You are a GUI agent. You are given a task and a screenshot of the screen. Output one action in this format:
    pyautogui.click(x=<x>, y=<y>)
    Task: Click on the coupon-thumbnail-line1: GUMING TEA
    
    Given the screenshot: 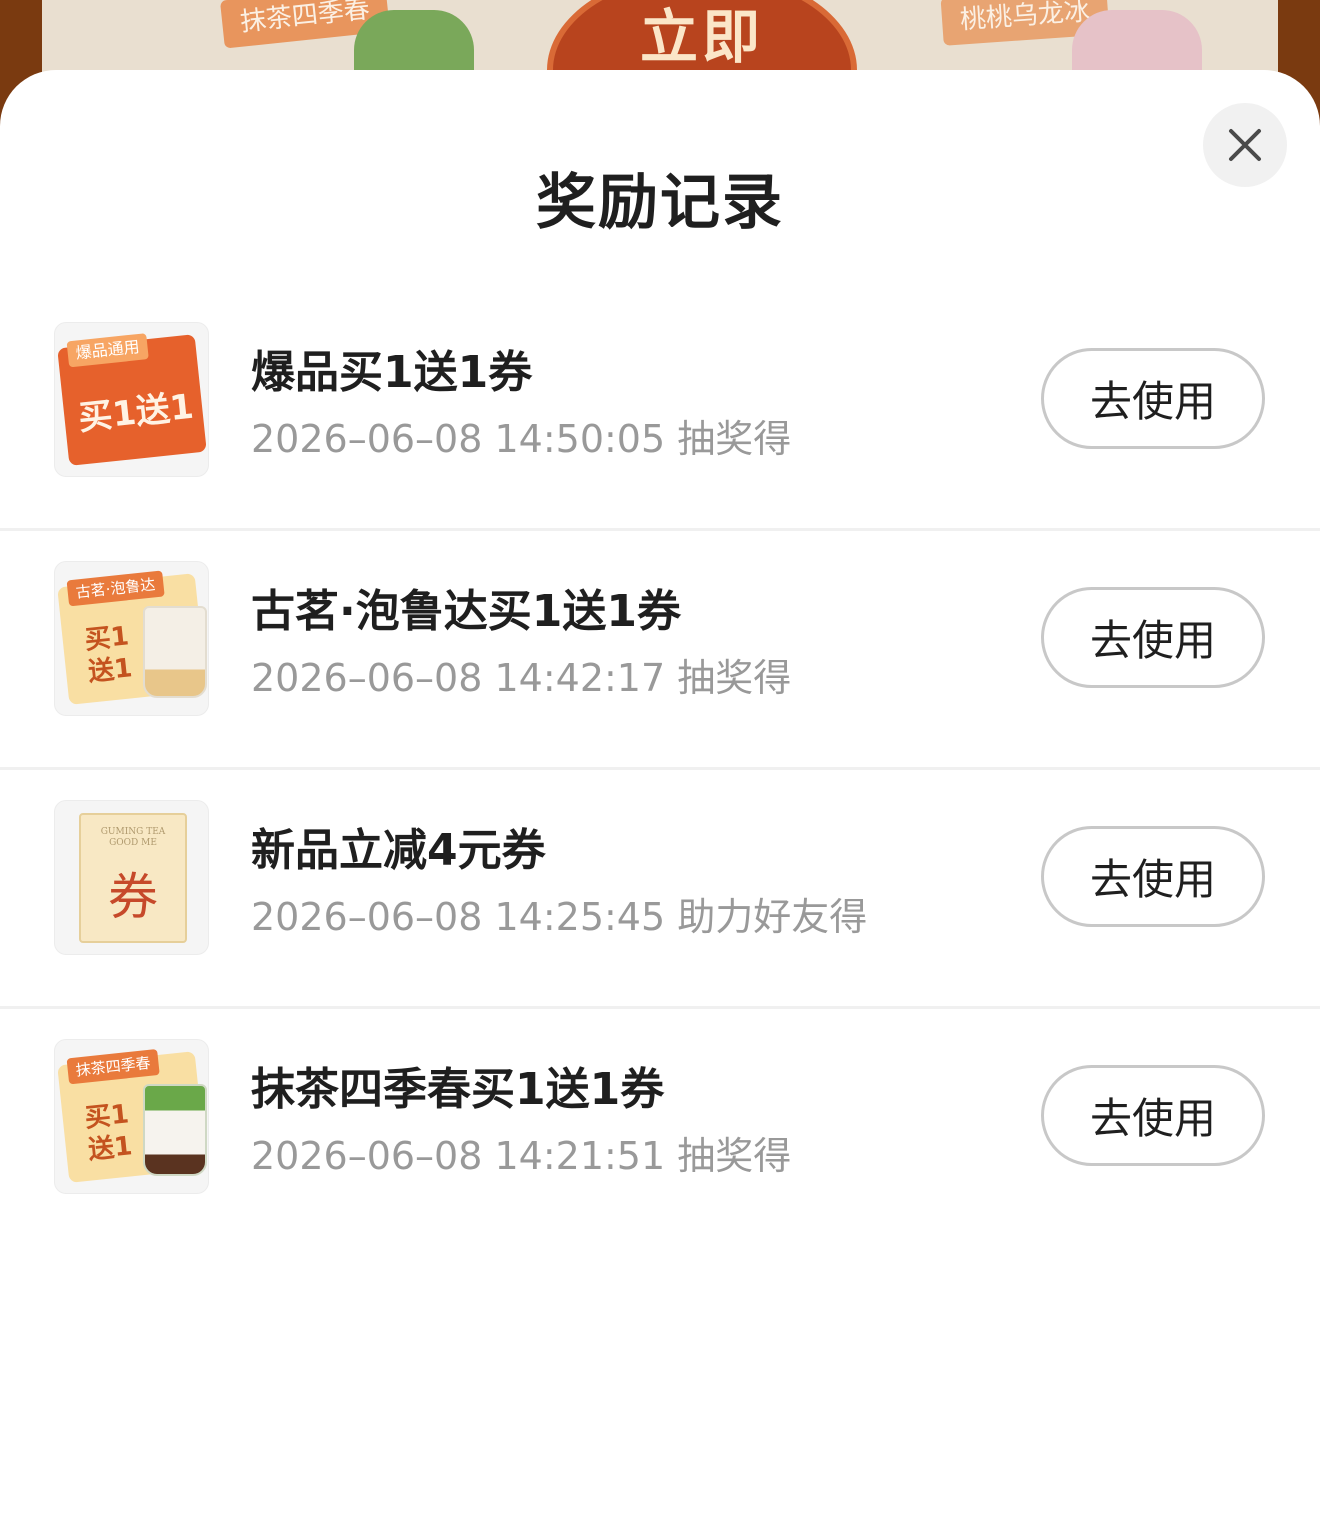 What is the action you would take?
    pyautogui.click(x=133, y=832)
    